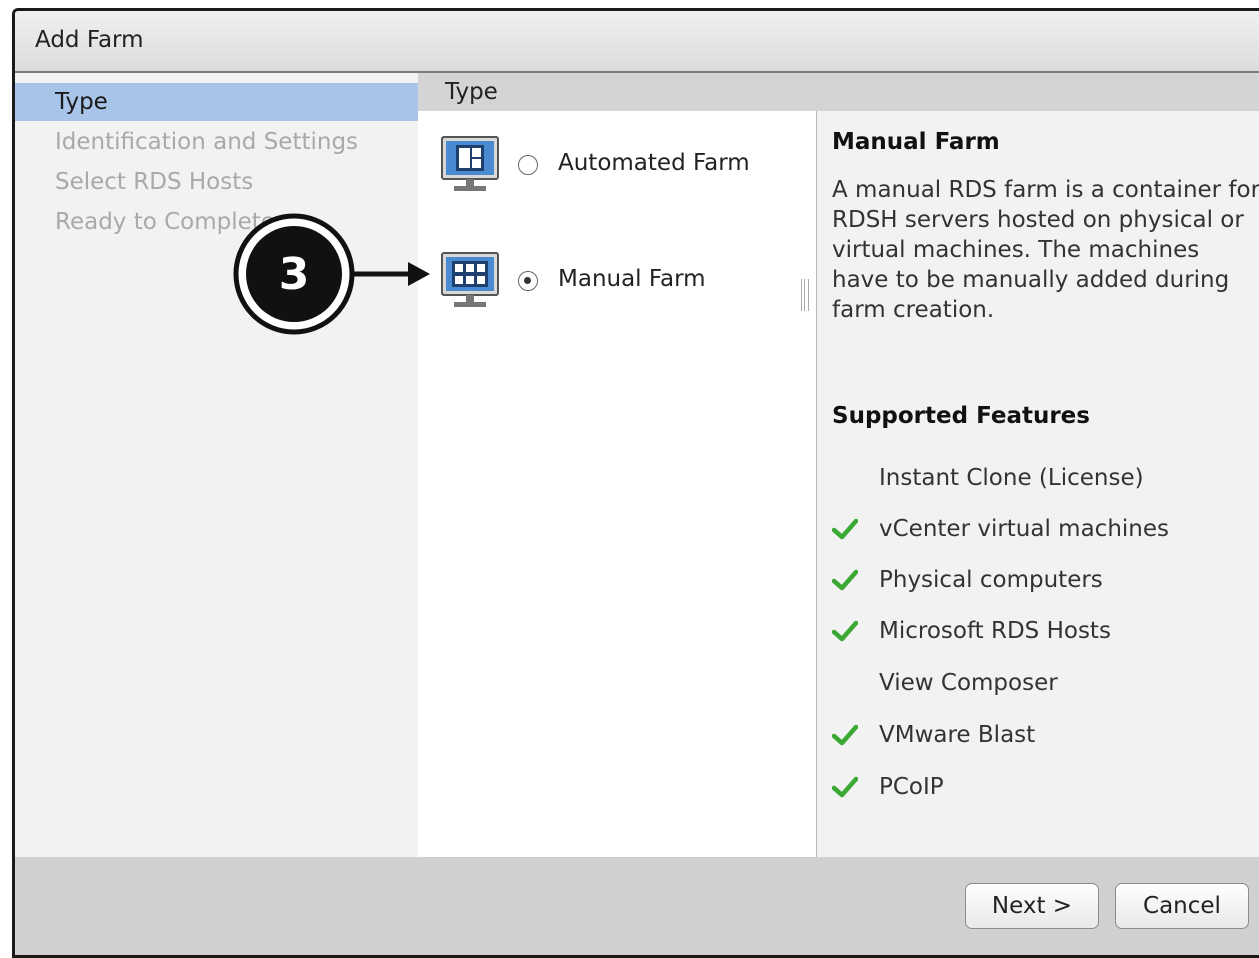  I want to click on option-manual-farm: Manual Farm, so click(620, 281).